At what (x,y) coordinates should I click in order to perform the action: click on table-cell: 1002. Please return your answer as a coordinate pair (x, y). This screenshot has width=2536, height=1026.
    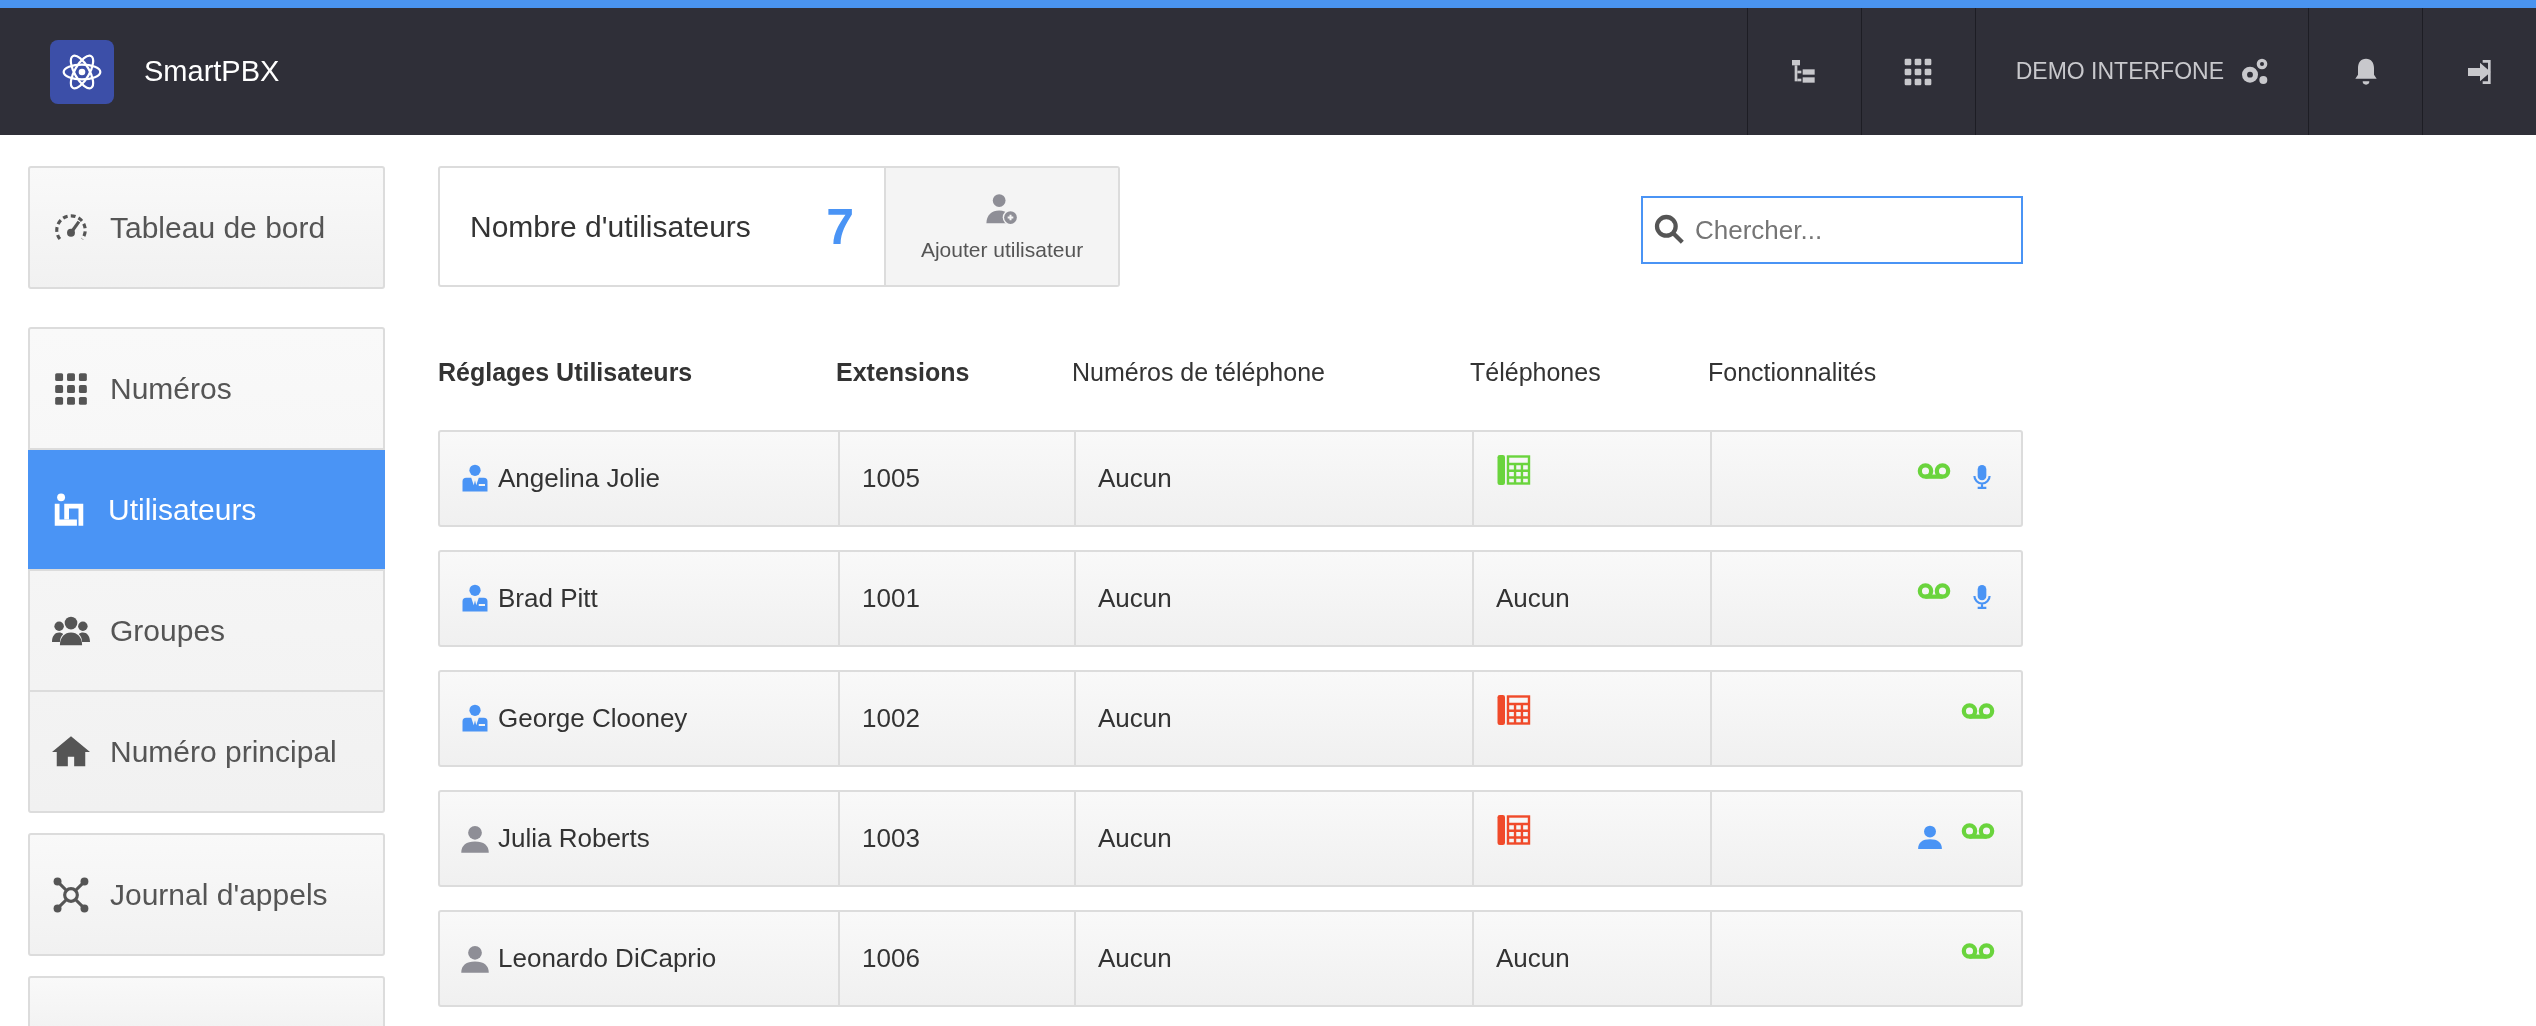
    Looking at the image, I should click on (956, 718).